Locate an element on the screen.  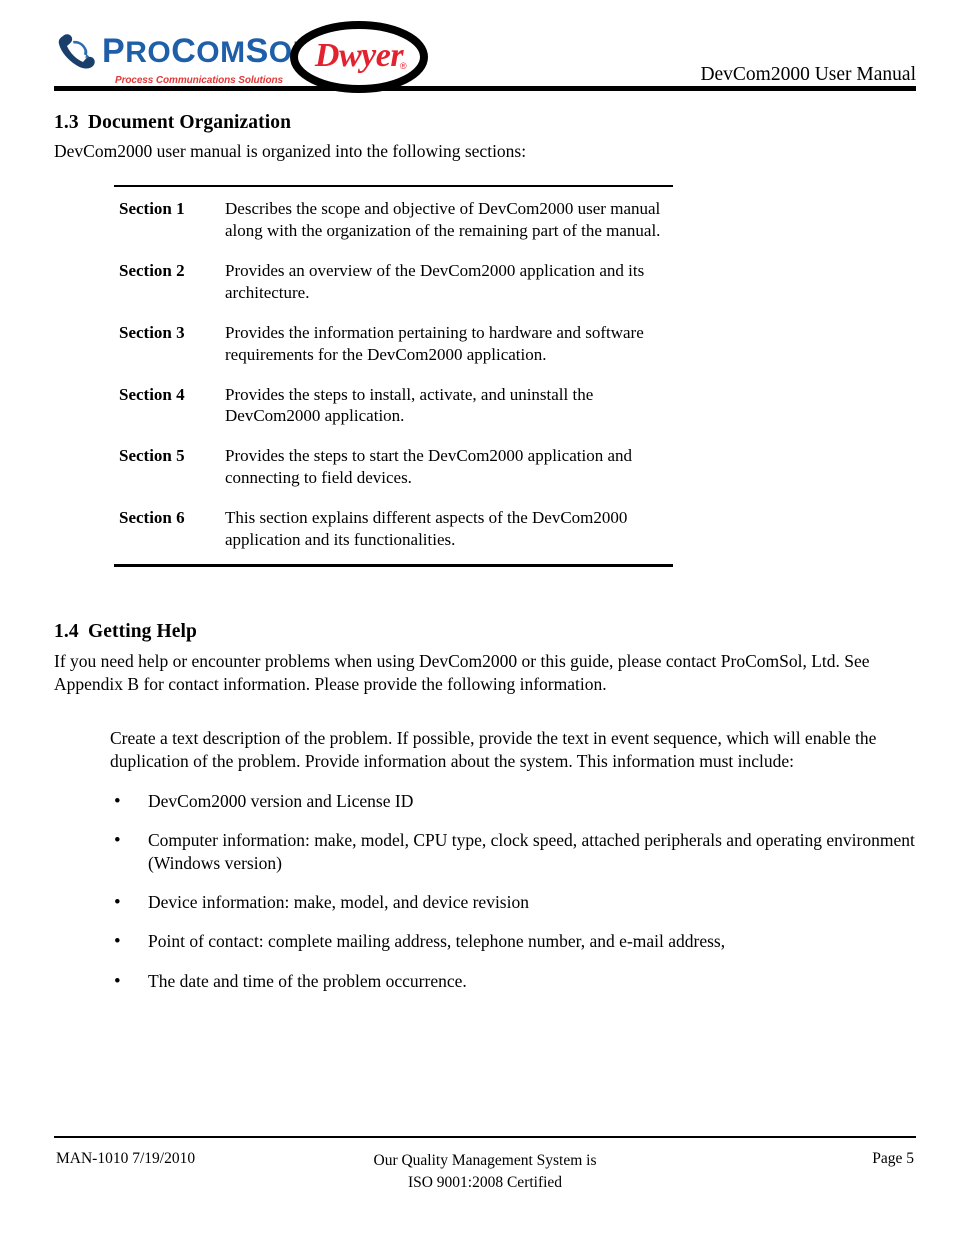
list-item: • DevCom2000 version and License ID is located at coordinates (513, 801).